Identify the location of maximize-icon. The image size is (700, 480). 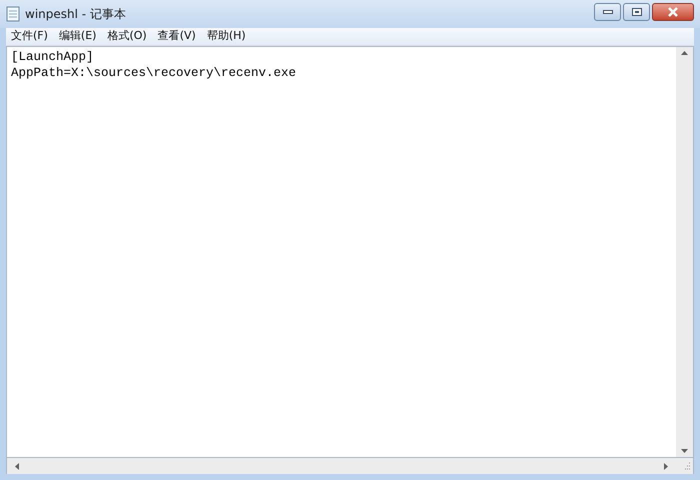
(637, 12).